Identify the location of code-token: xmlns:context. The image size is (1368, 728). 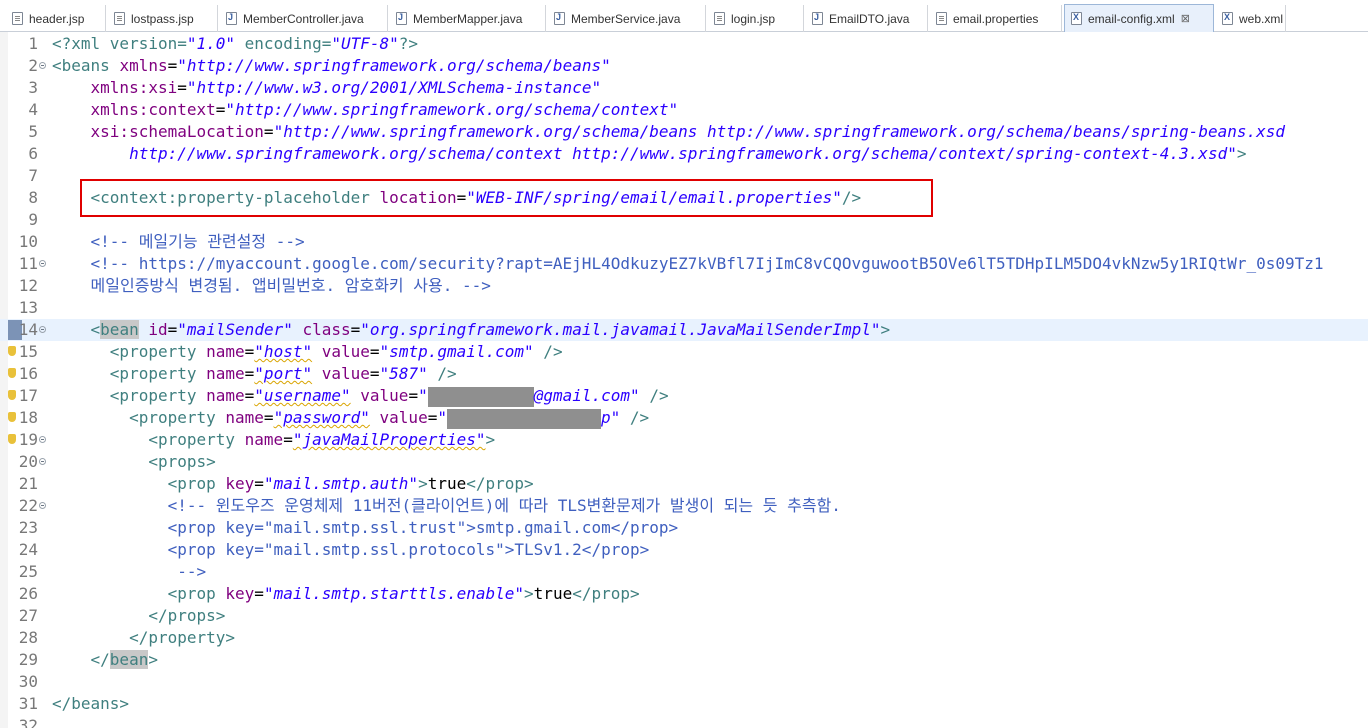
(153, 109).